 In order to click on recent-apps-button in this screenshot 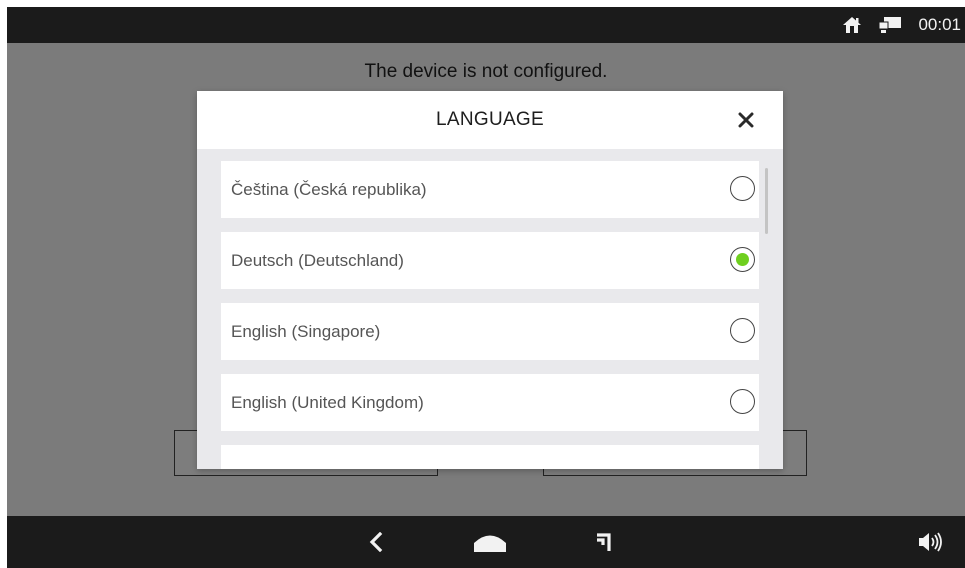, I will do `click(604, 542)`.